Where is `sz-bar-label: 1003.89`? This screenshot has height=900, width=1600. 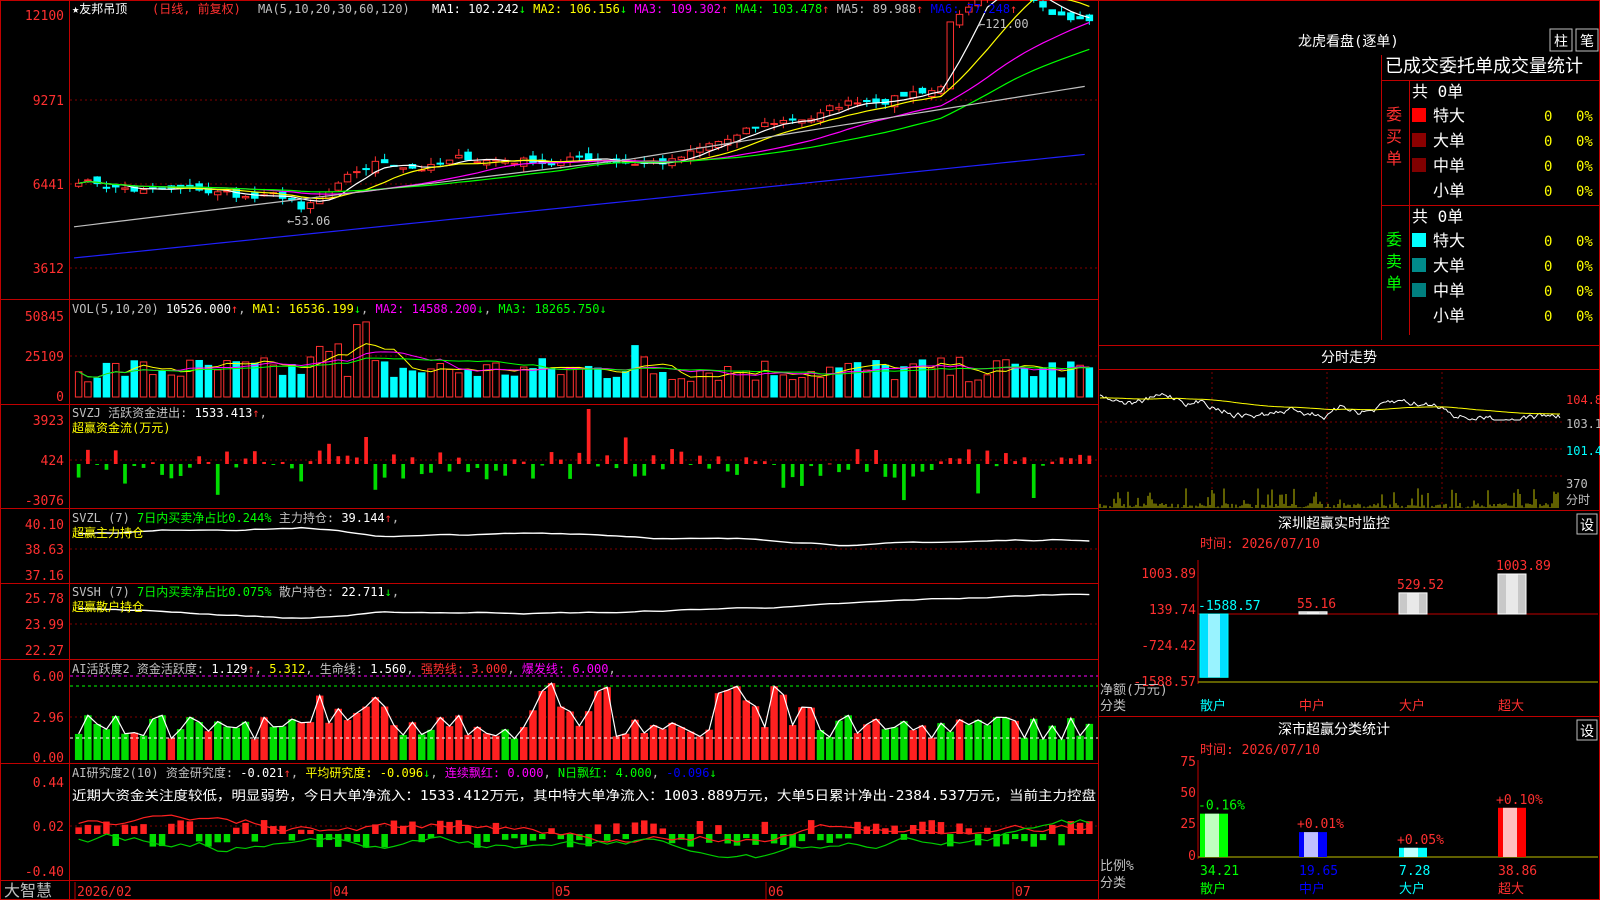 sz-bar-label: 1003.89 is located at coordinates (1523, 566).